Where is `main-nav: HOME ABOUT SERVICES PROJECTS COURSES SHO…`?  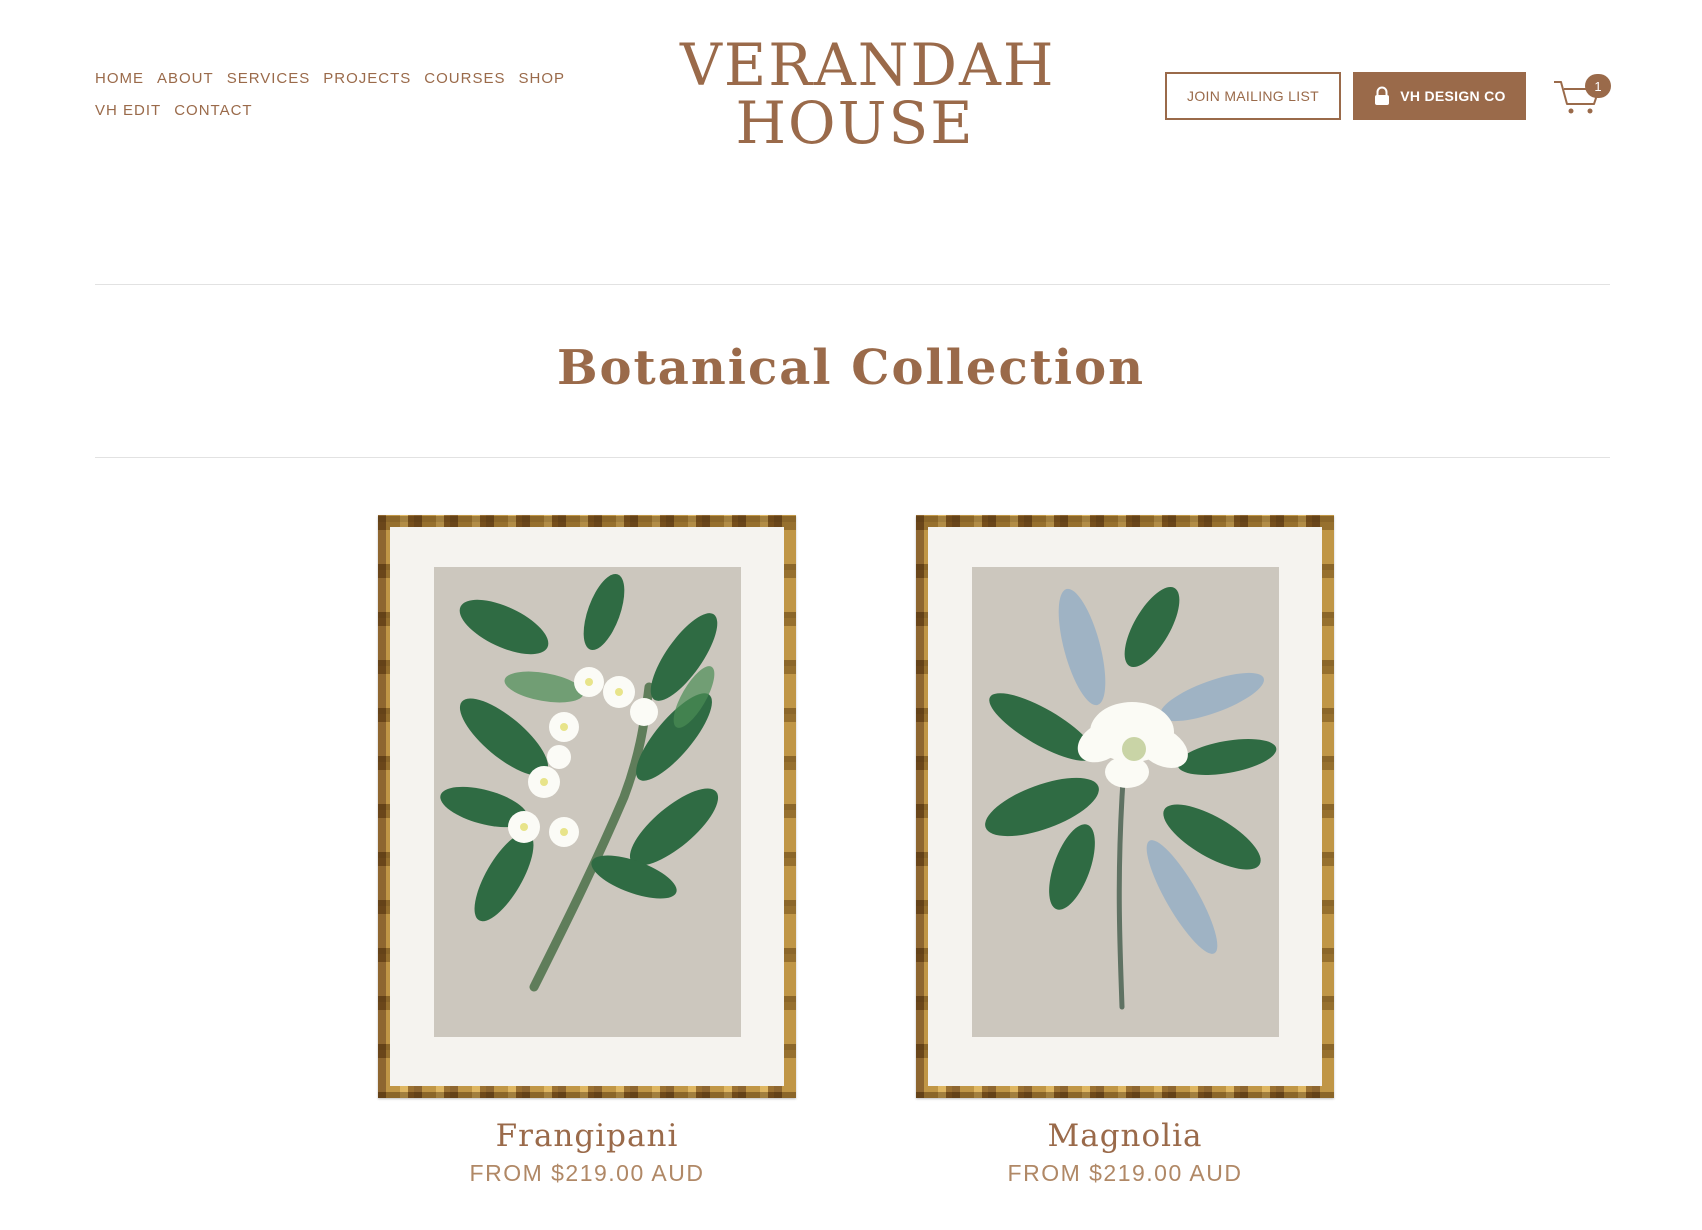
main-nav: HOME ABOUT SERVICES PROJECTS COURSES SHO… is located at coordinates (355, 95).